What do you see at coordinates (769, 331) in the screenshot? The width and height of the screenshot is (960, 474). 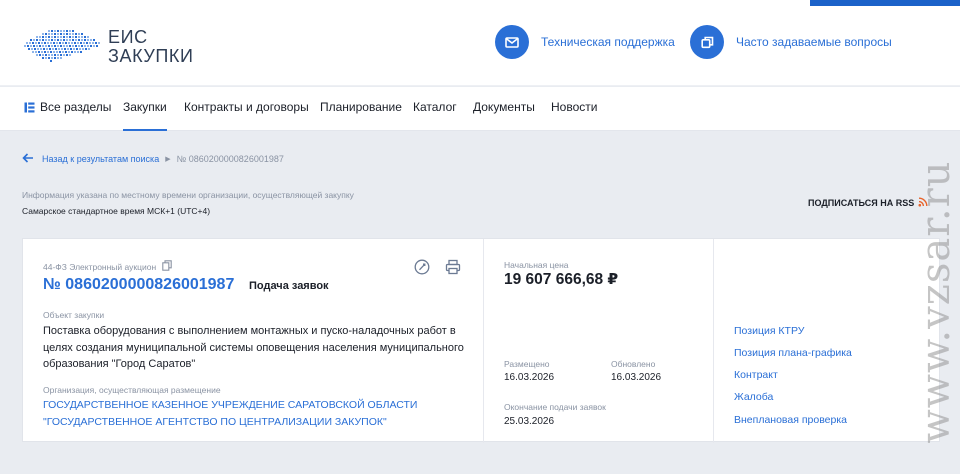 I see `ktru-link: Позиция КТРУ` at bounding box center [769, 331].